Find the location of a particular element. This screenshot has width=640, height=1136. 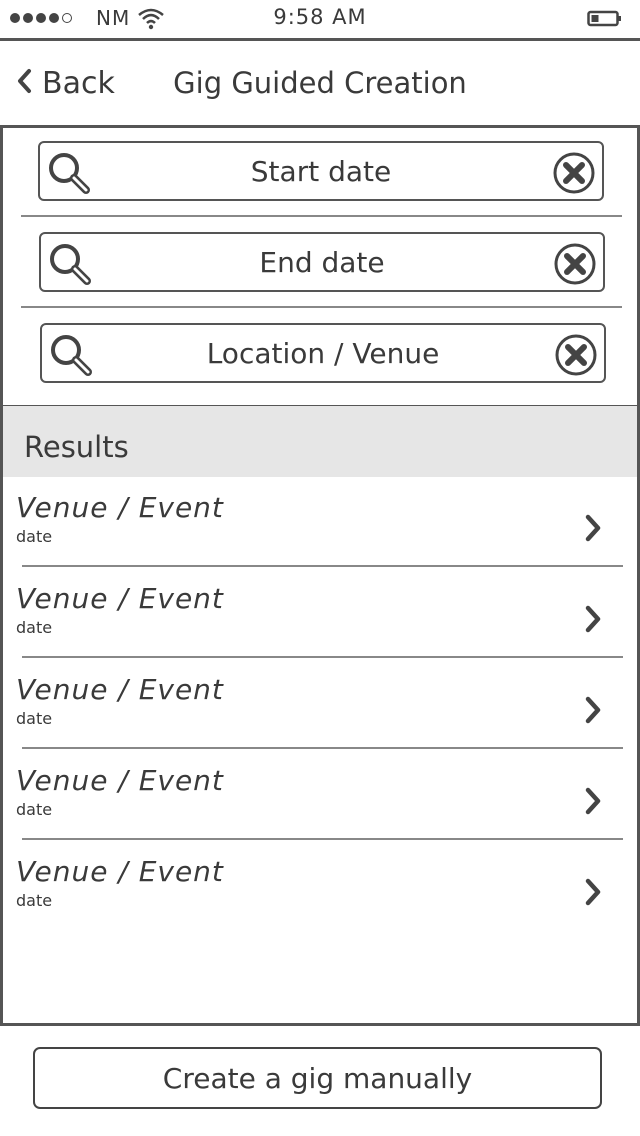

status-bar: NM 9:58 AM is located at coordinates (320, 19).